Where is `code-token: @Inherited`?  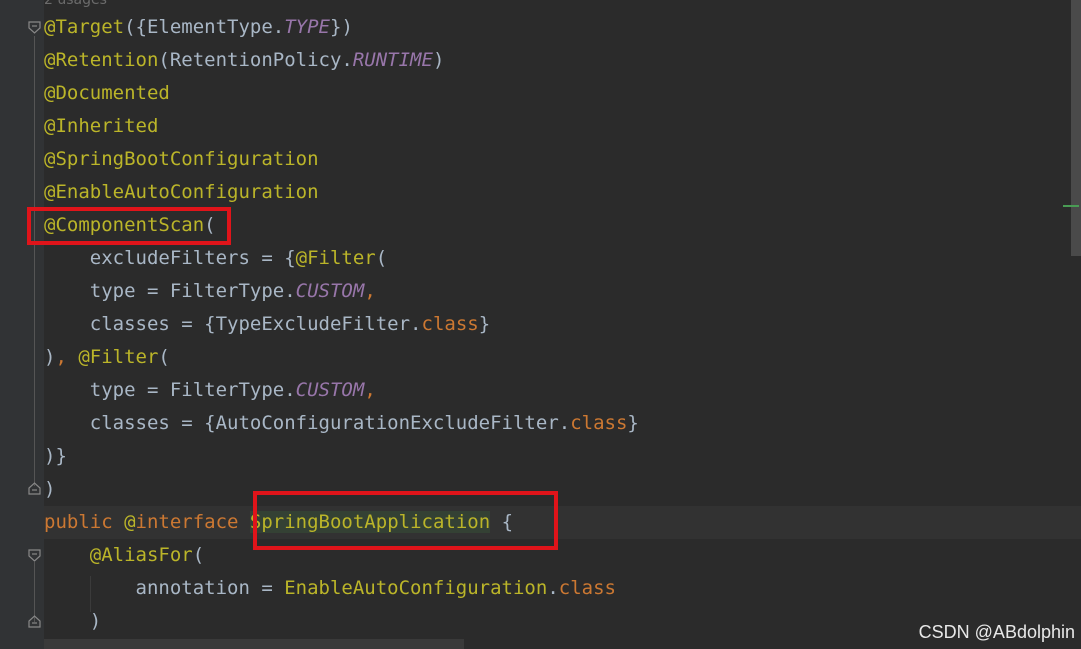 code-token: @Inherited is located at coordinates (101, 126).